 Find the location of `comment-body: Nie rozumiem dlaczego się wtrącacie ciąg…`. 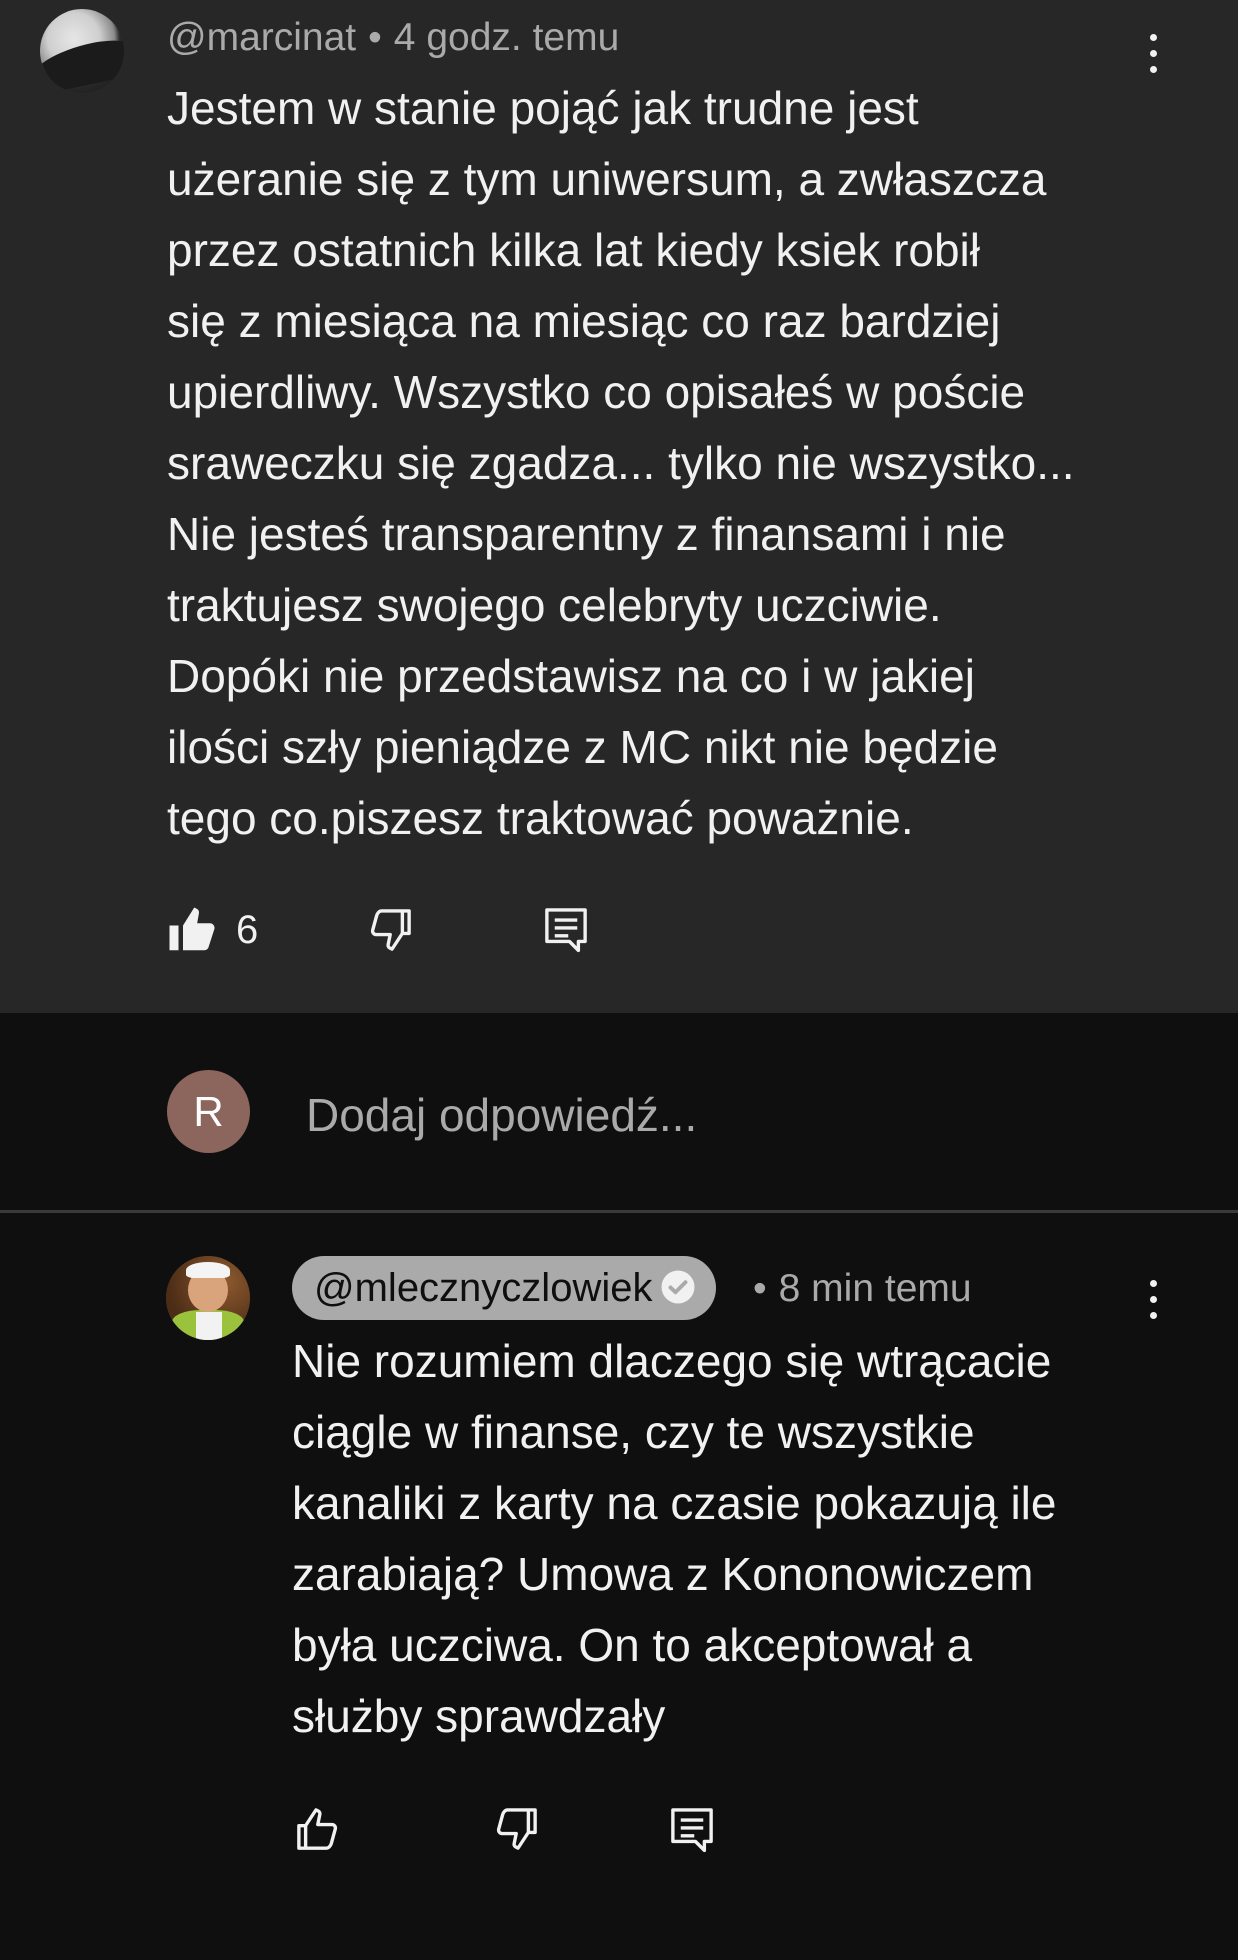

comment-body: Nie rozumiem dlaczego się wtrącacie ciąg… is located at coordinates (674, 1539).